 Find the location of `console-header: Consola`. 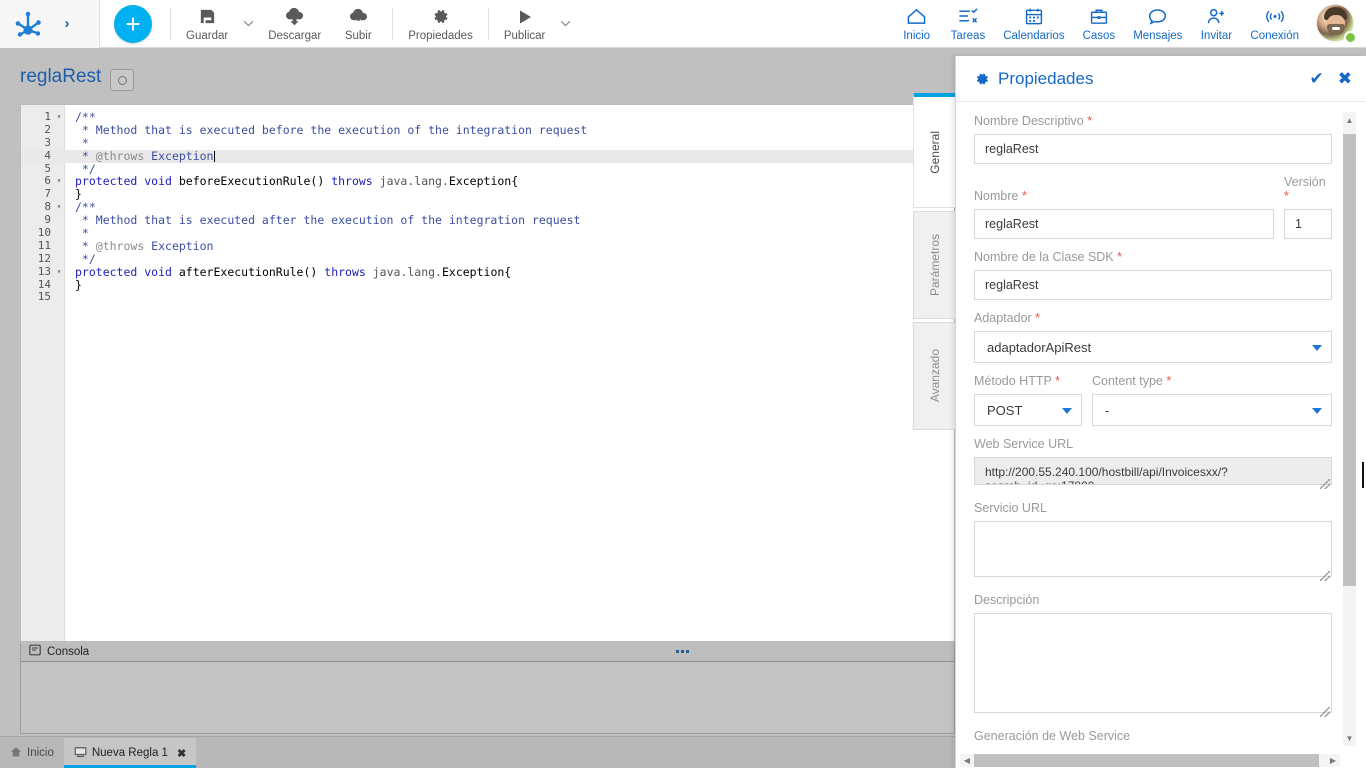

console-header: Consola is located at coordinates (487, 652).